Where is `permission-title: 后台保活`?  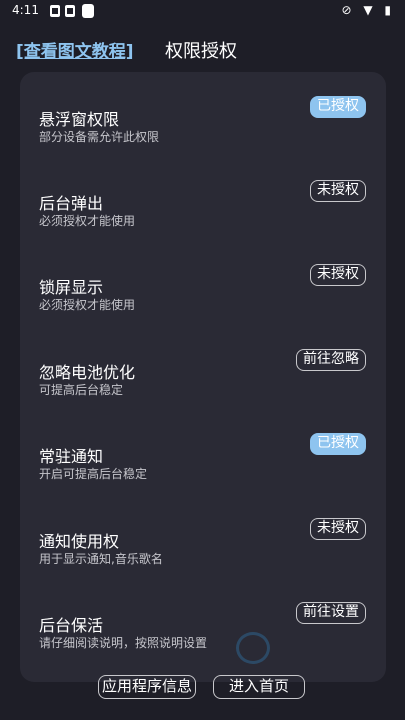
permission-title: 后台保活 is located at coordinates (71, 625).